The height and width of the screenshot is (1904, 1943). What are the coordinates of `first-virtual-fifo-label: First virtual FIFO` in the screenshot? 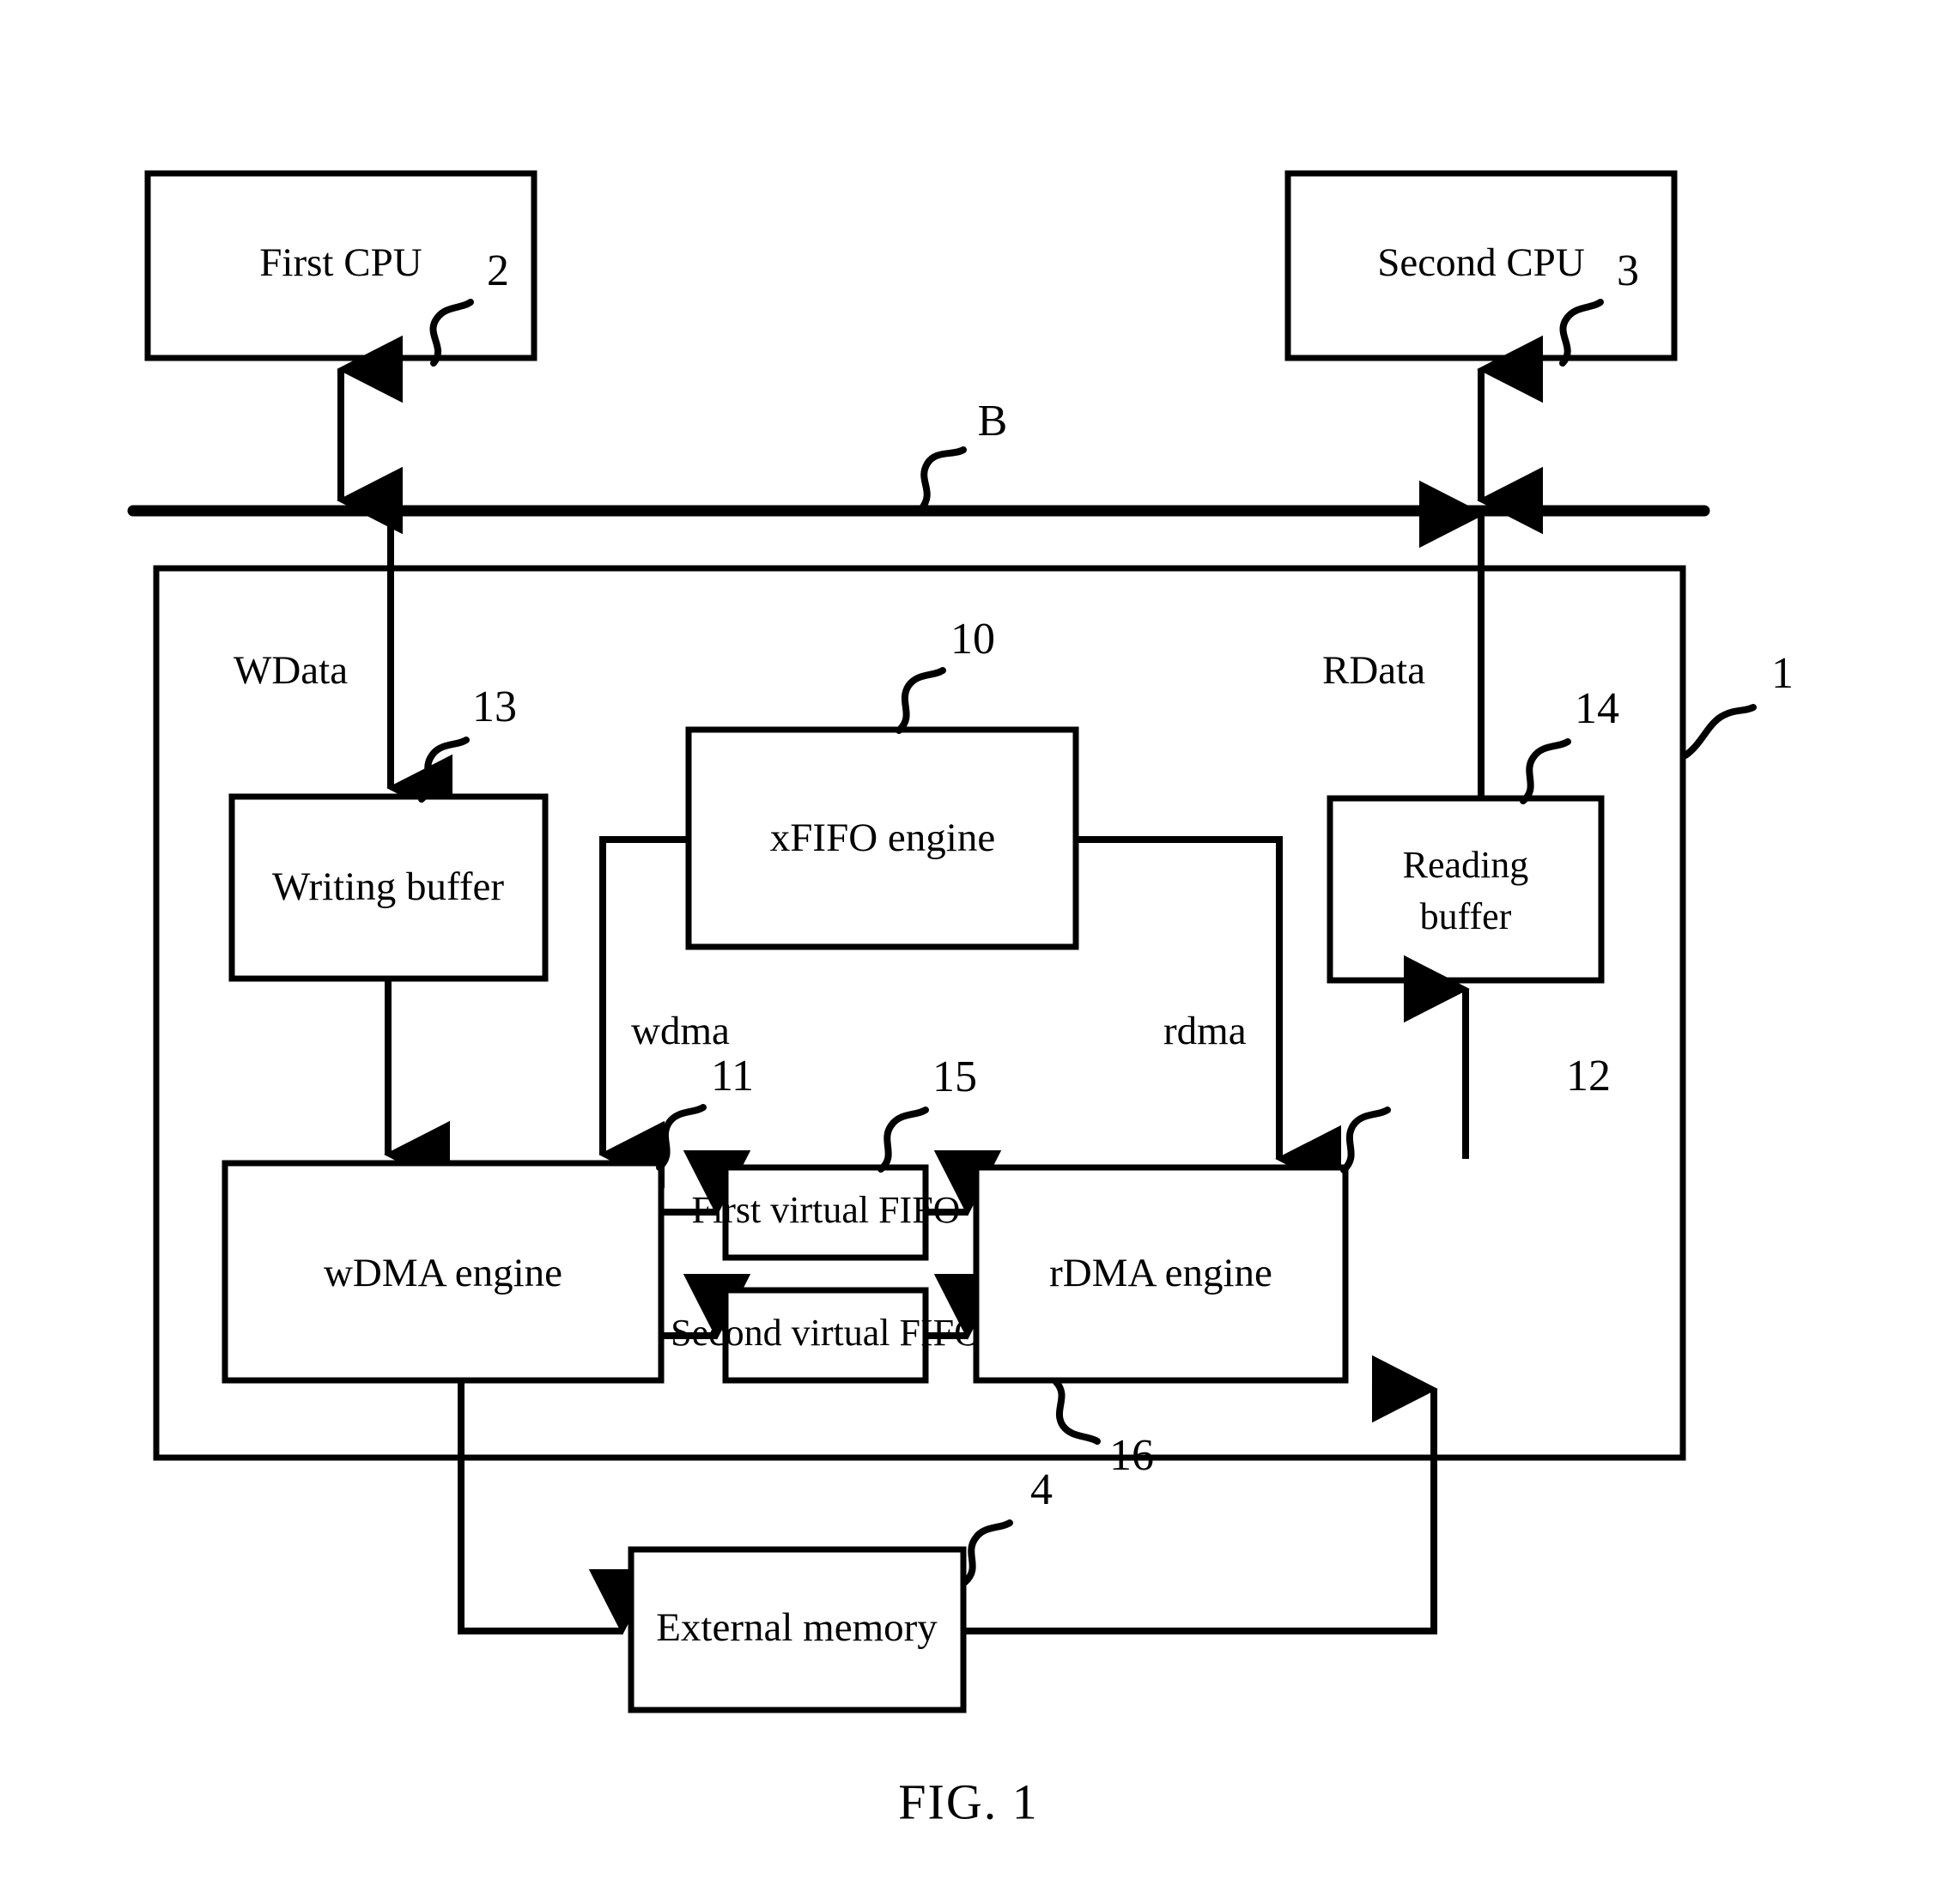 It's located at (826, 1210).